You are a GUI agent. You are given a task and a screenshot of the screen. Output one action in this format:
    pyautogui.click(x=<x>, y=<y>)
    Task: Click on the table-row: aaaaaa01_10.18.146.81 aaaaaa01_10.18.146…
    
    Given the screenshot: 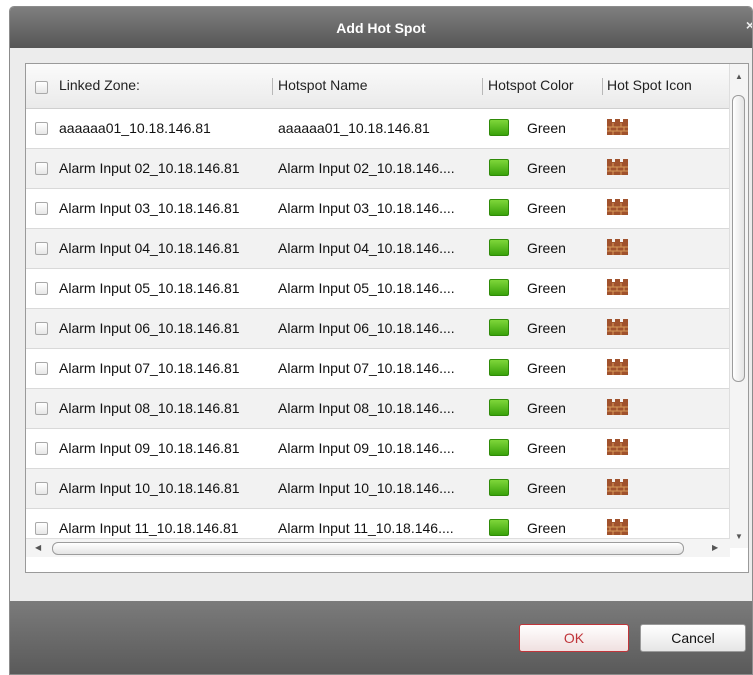 What is the action you would take?
    pyautogui.click(x=378, y=129)
    